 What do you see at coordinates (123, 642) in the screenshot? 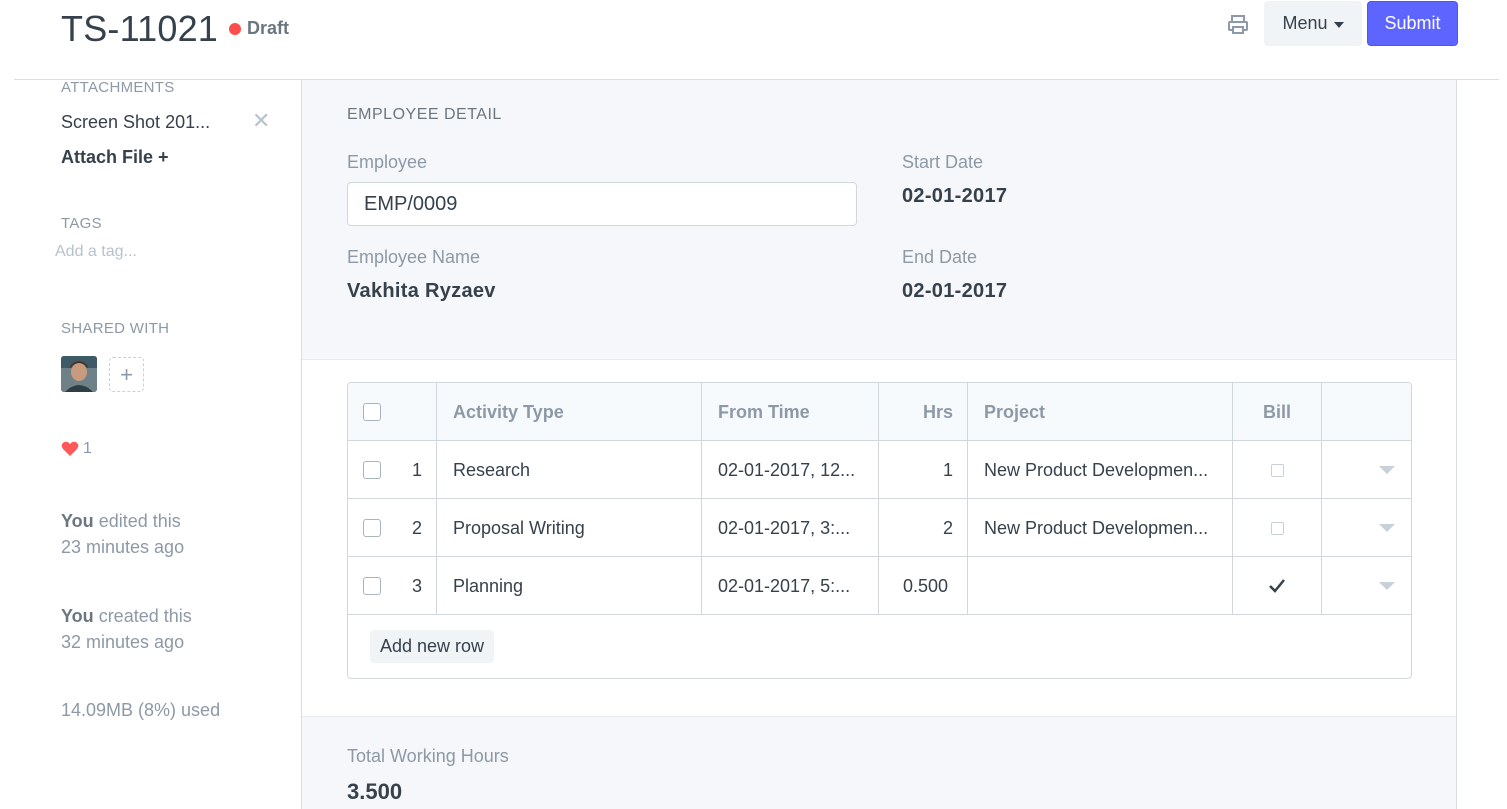
I see `timeline-time: 32 minutes ago` at bounding box center [123, 642].